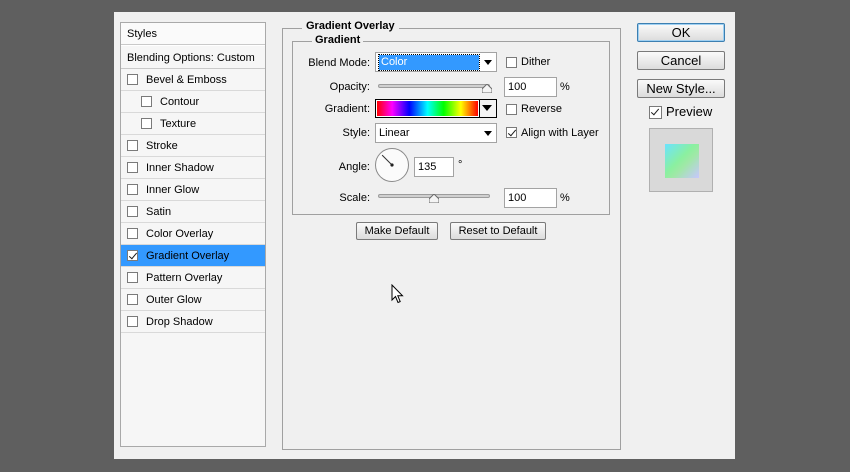 This screenshot has height=472, width=850. What do you see at coordinates (193, 34) in the screenshot?
I see `styles-header: Styles` at bounding box center [193, 34].